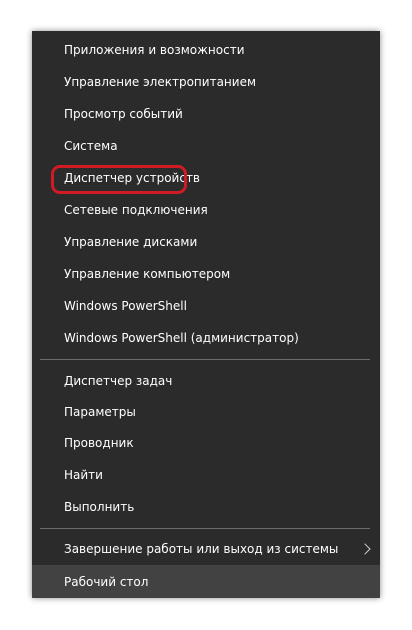 Image resolution: width=412 pixels, height=630 pixels. Describe the element at coordinates (201, 549) in the screenshot. I see `menu-item-label: Завершение работы или выход из системы` at that location.